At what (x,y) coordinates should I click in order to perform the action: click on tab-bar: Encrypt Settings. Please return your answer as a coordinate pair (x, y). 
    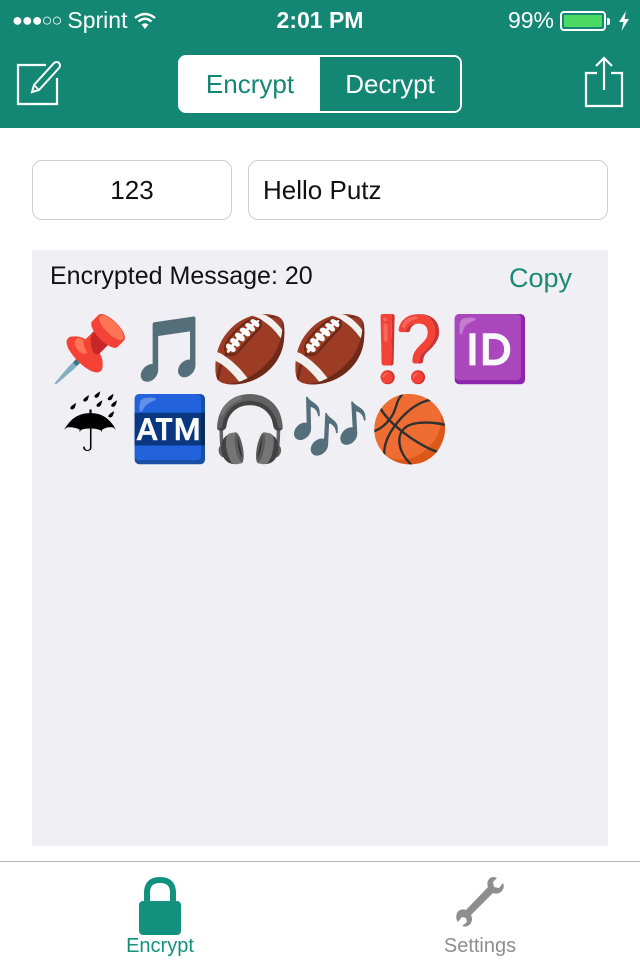
    Looking at the image, I should click on (320, 910).